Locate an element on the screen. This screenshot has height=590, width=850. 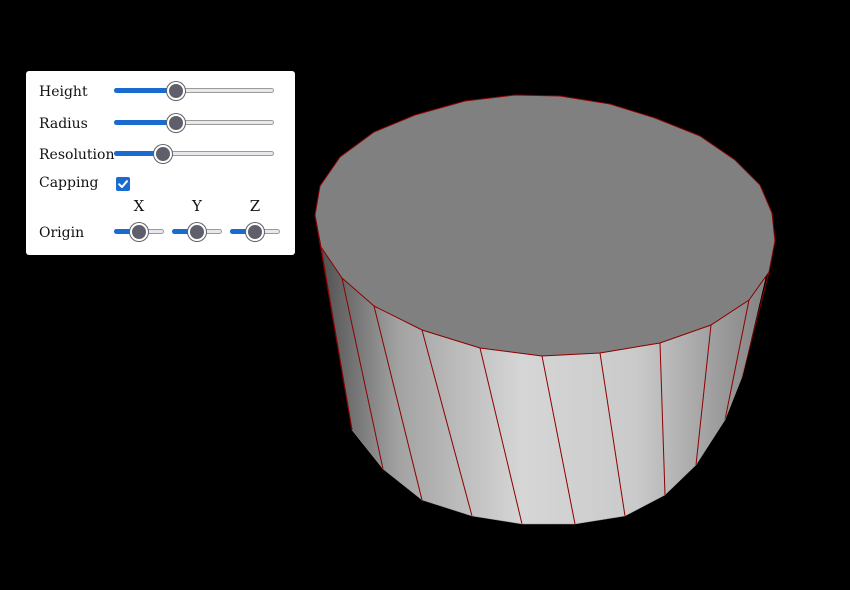
capping-checkbox is located at coordinates (123, 184).